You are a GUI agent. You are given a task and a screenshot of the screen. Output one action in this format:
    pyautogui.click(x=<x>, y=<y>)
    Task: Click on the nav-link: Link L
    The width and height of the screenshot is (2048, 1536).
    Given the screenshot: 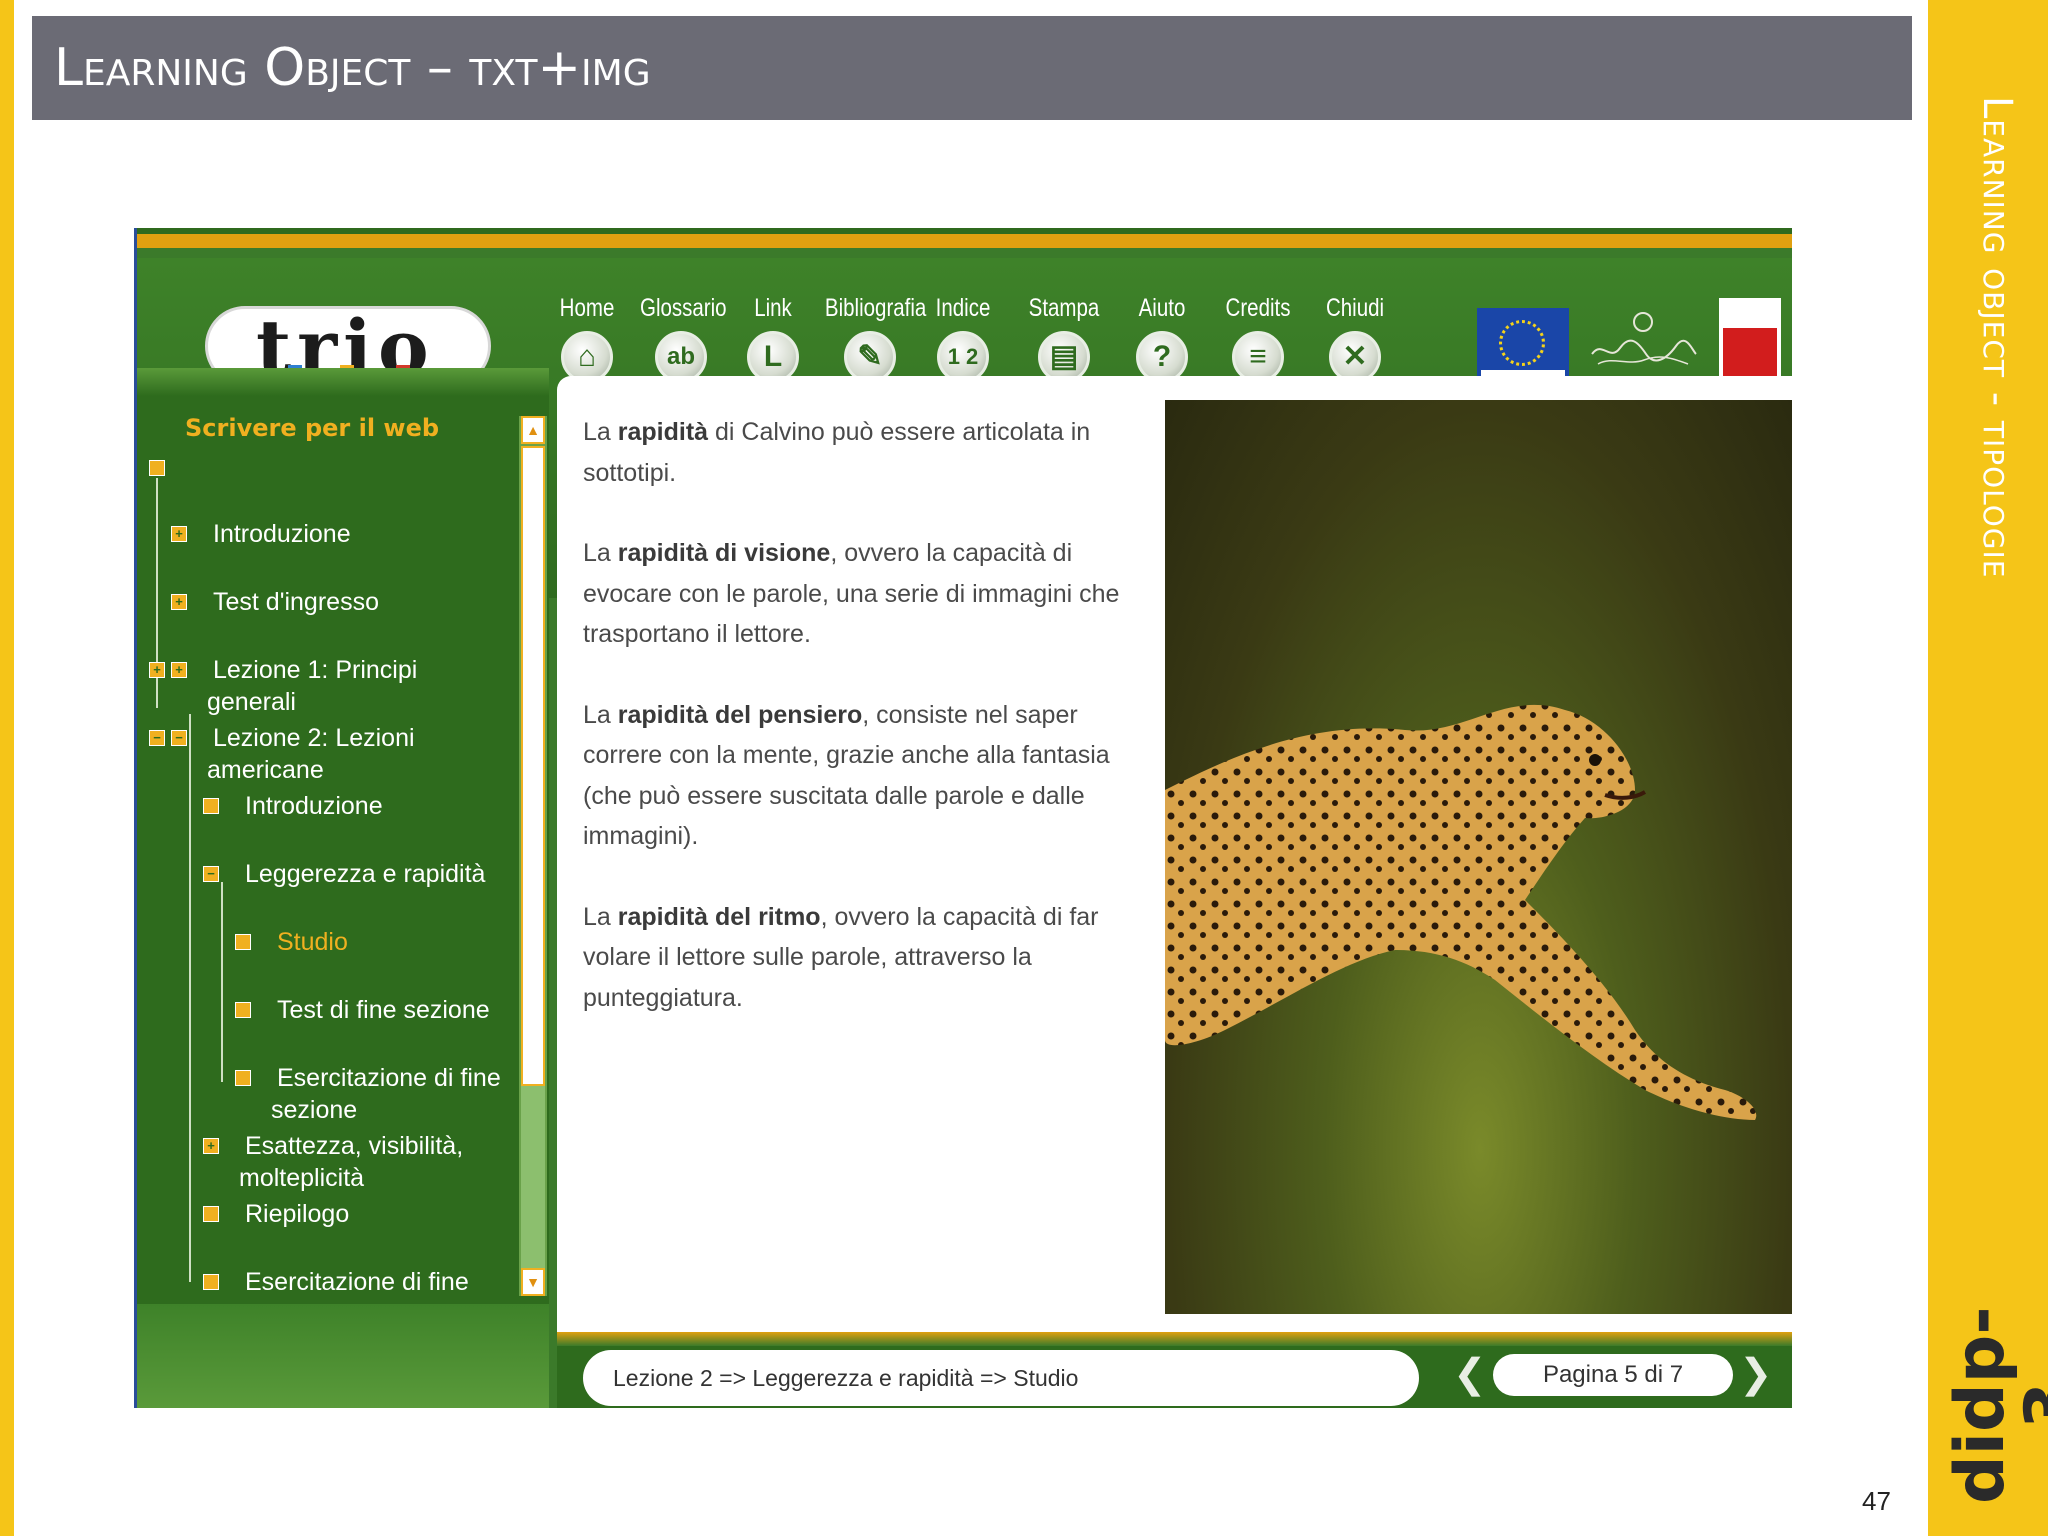 What is the action you would take?
    pyautogui.click(x=773, y=338)
    